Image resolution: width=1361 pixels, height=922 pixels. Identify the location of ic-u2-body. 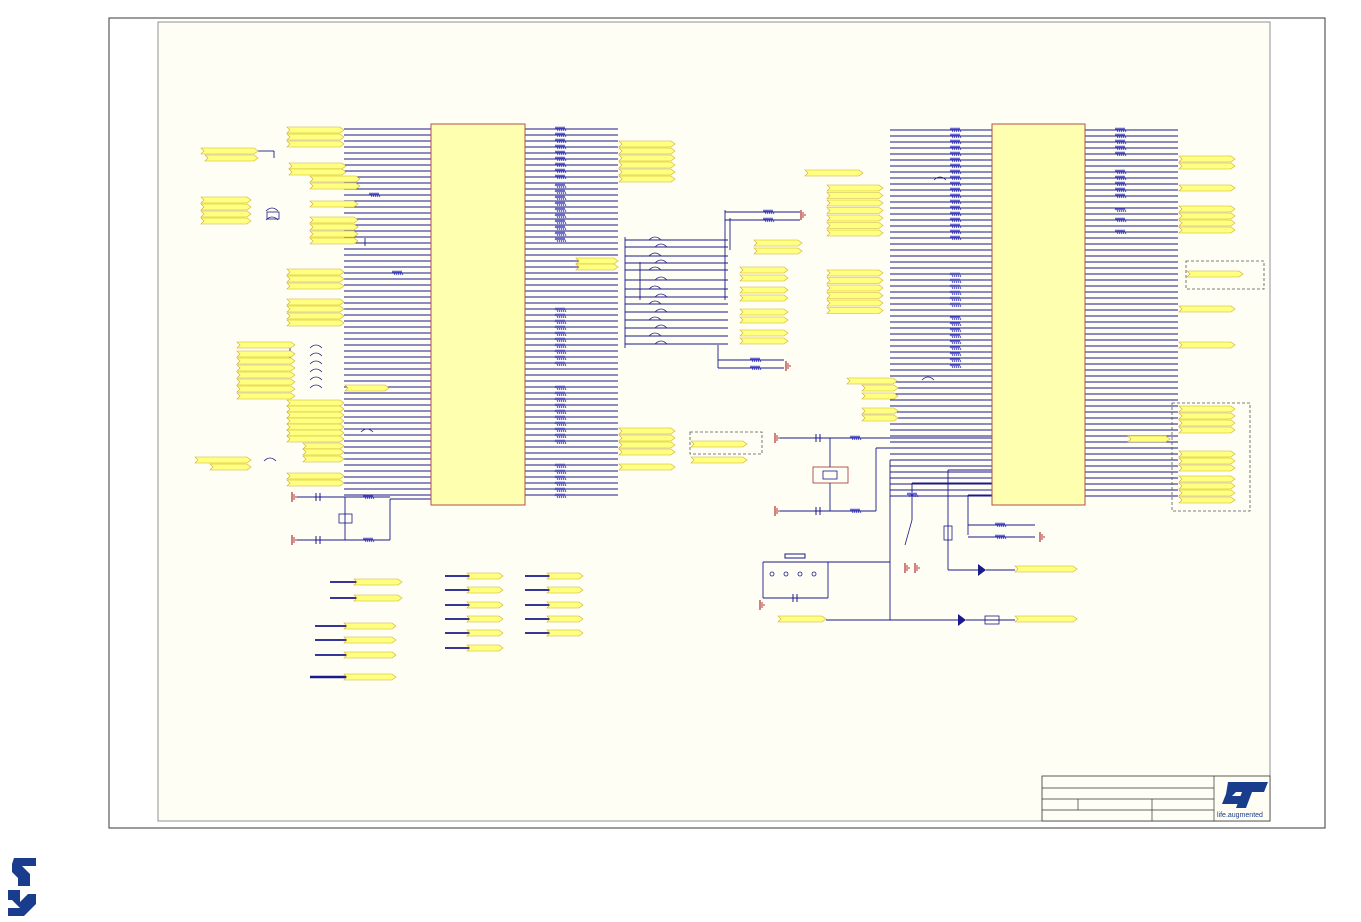
(1038, 314).